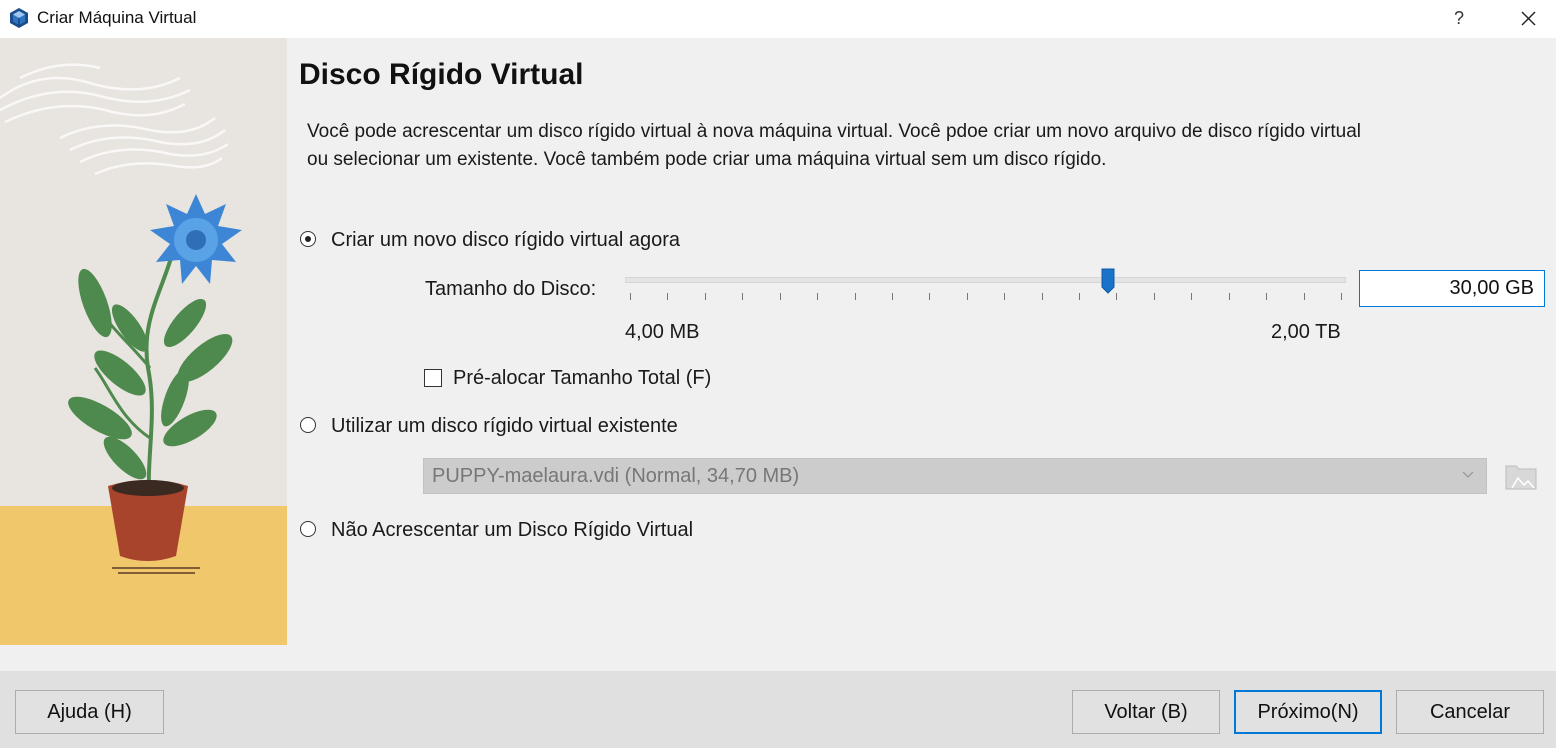 Image resolution: width=1556 pixels, height=748 pixels. Describe the element at coordinates (985, 280) in the screenshot. I see `disk-size-slider` at that location.